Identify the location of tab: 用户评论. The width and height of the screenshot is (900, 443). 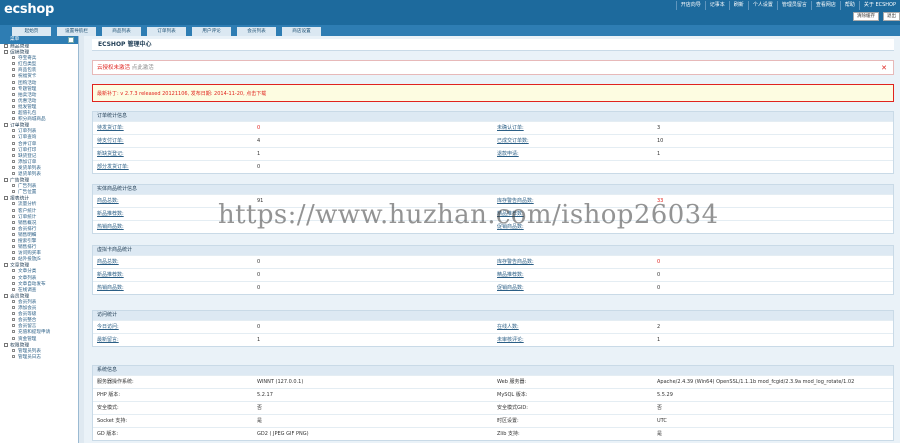
(211, 31).